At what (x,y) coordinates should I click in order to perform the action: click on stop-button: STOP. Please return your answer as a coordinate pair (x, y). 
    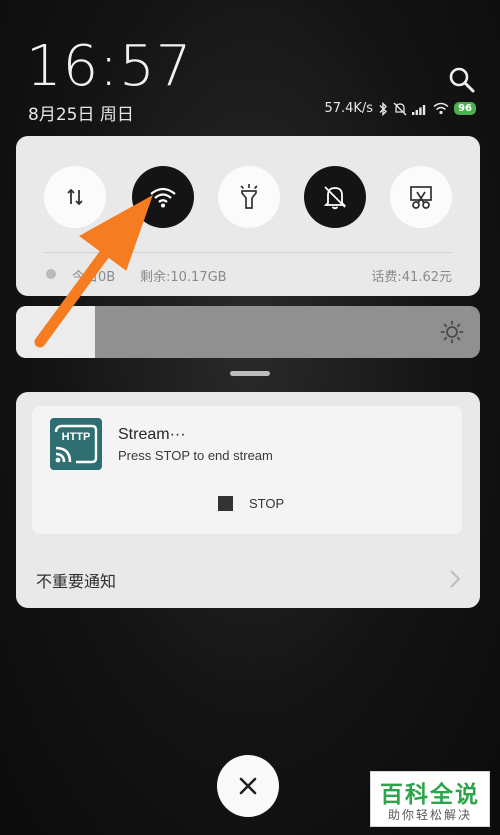
    Looking at the image, I should click on (251, 503).